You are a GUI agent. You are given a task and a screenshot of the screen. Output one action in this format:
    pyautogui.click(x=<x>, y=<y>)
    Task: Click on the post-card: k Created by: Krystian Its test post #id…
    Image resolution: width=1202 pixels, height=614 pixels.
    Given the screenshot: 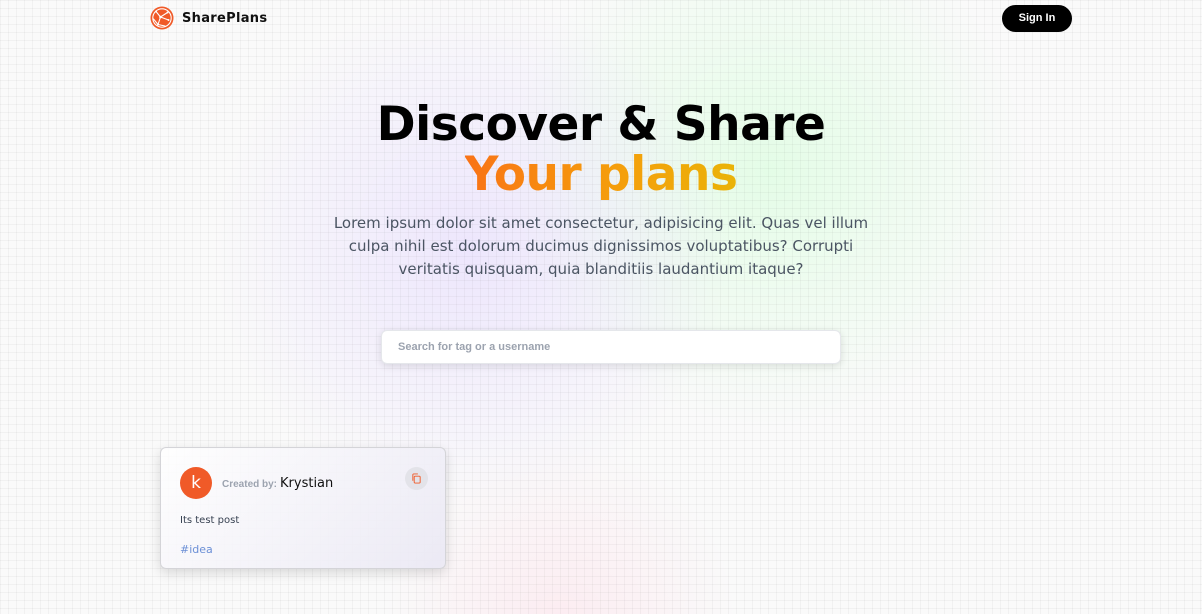 What is the action you would take?
    pyautogui.click(x=303, y=508)
    